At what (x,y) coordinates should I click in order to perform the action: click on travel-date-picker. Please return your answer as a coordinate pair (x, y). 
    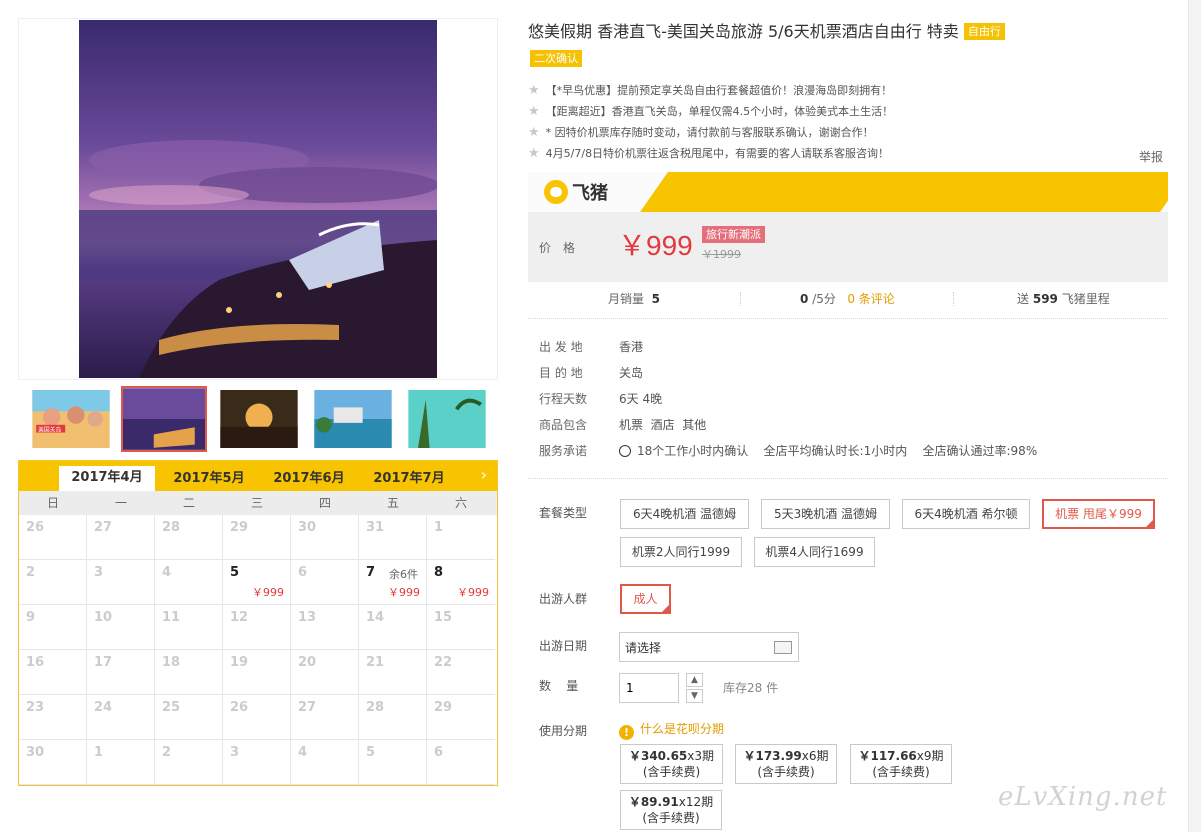
    Looking at the image, I should click on (709, 647).